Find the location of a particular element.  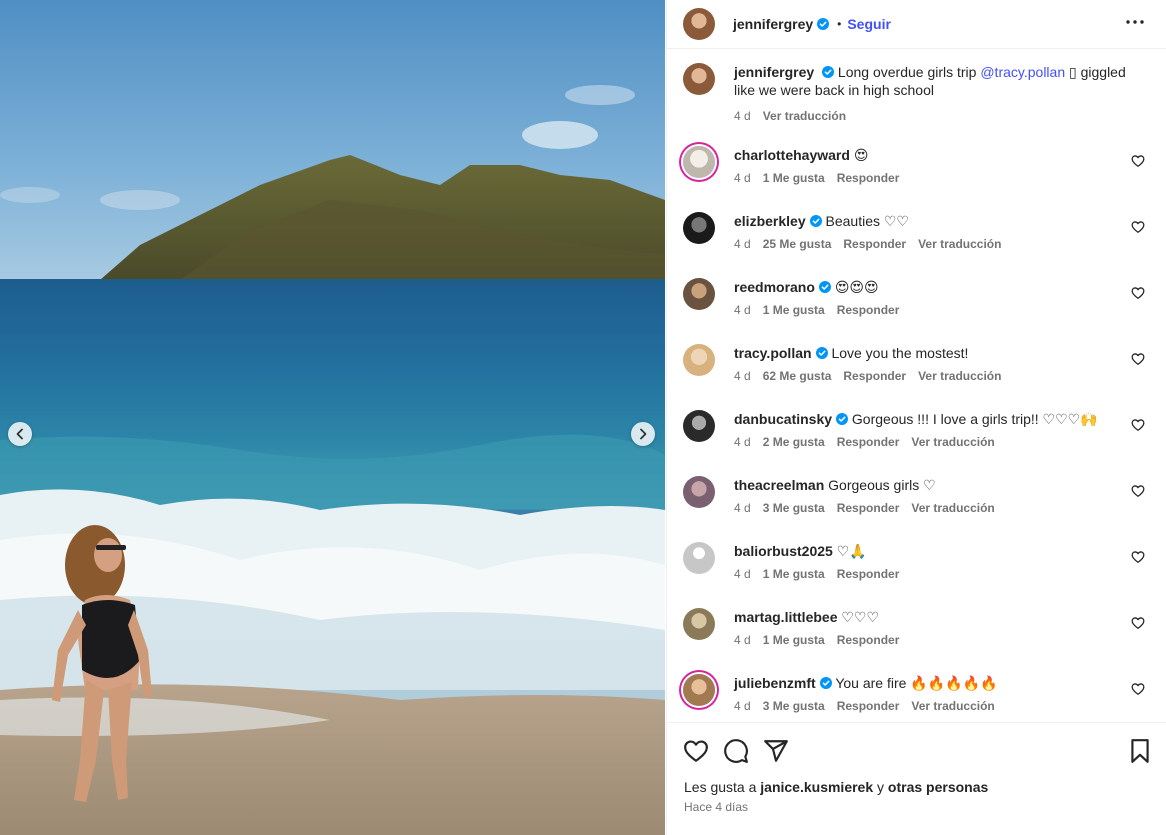

post-date: Hace 4 días is located at coordinates (716, 807).